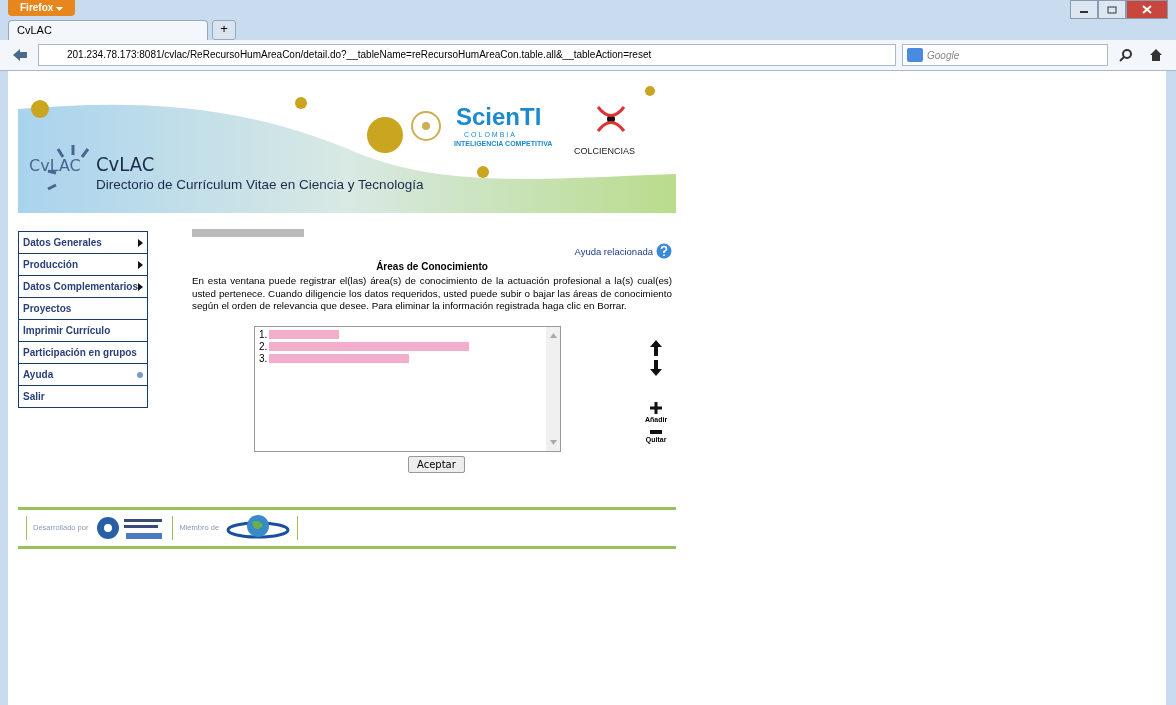  Describe the element at coordinates (436, 464) in the screenshot. I see `accept-button: Aceptar` at that location.